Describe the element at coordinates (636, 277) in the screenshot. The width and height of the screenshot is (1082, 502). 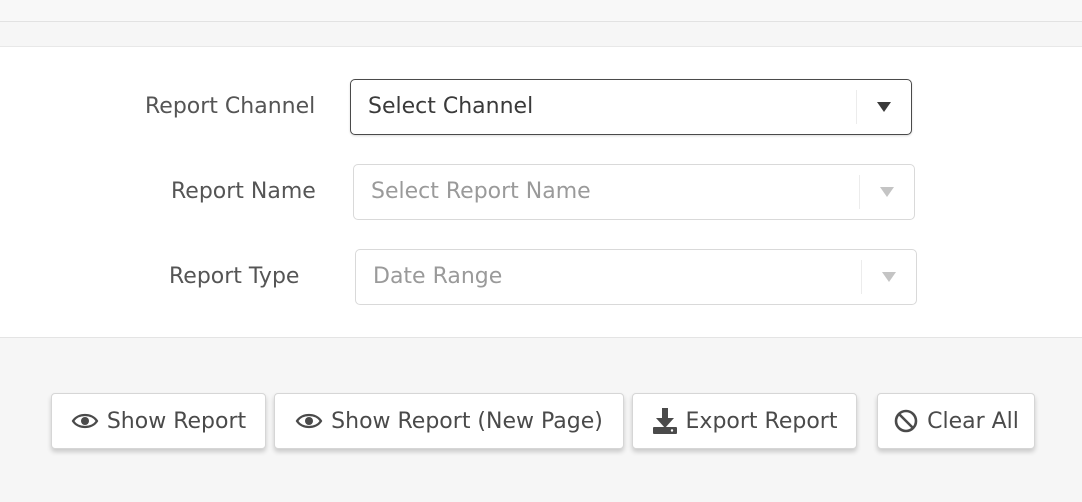
I see `report-type-select: Date Range` at that location.